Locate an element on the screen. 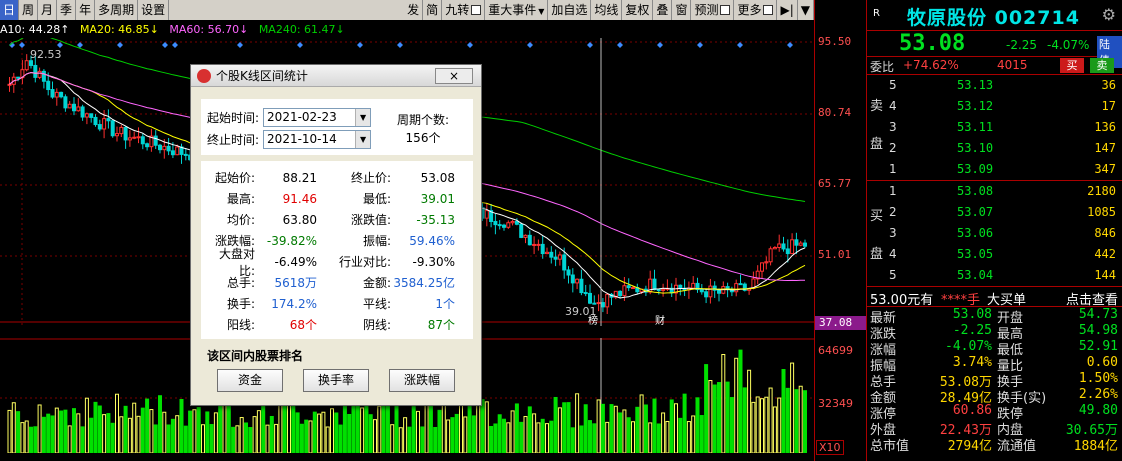 The width and height of the screenshot is (1122, 461). rank-by-funds-button: 资金 is located at coordinates (250, 380).